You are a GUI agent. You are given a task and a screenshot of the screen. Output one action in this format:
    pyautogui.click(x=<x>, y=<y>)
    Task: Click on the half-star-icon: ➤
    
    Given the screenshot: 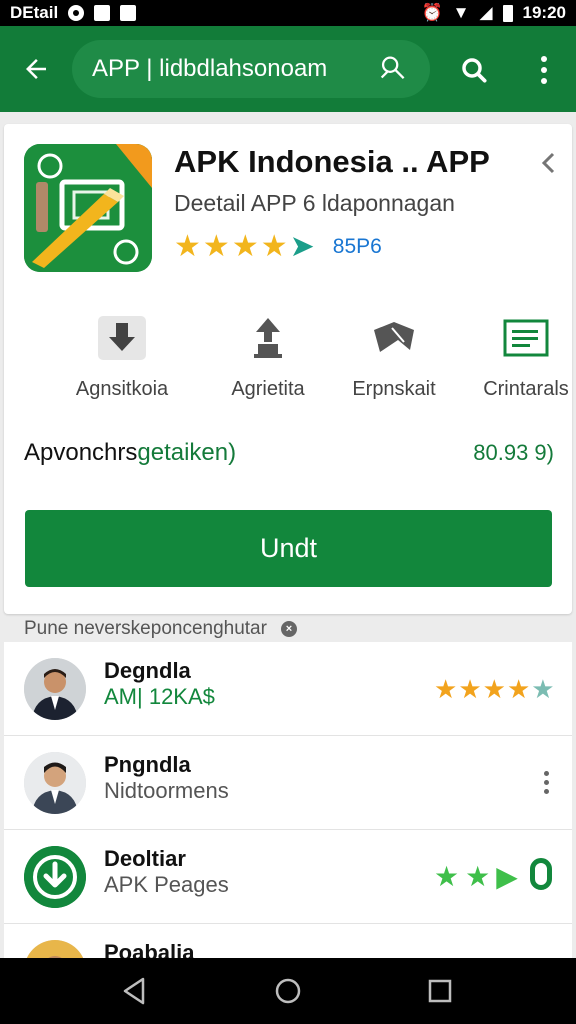 What is the action you would take?
    pyautogui.click(x=302, y=246)
    